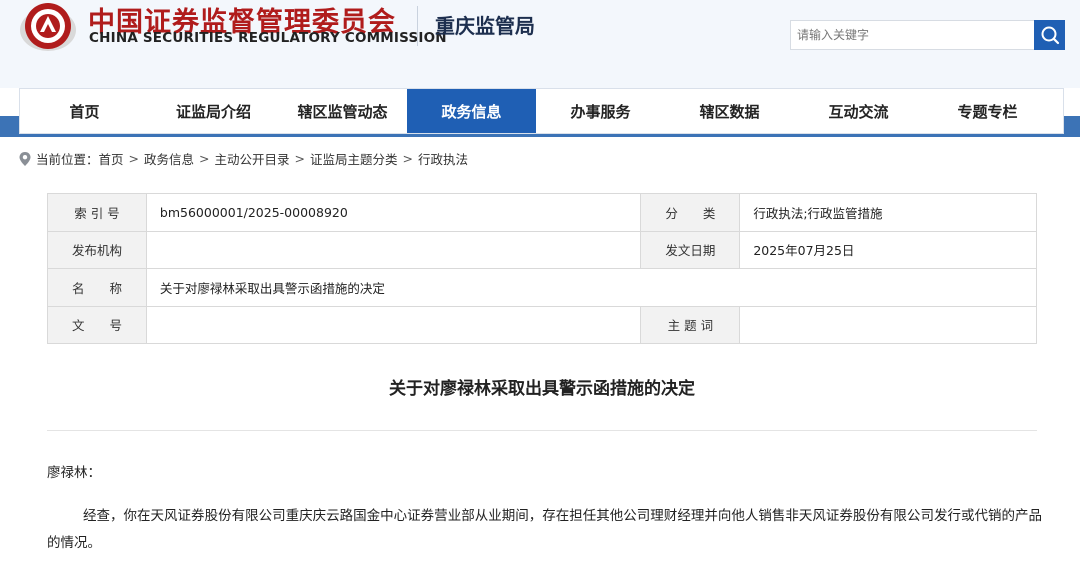 This screenshot has width=1080, height=563. What do you see at coordinates (542, 389) in the screenshot?
I see `document-title: 关于对廖禄林采取出具警示函措施的决定` at bounding box center [542, 389].